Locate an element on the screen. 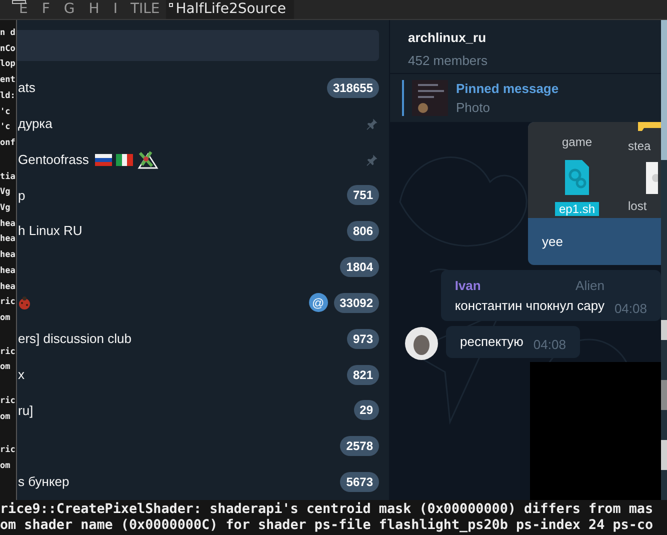 This screenshot has height=535, width=667. message-text: yee is located at coordinates (552, 241).